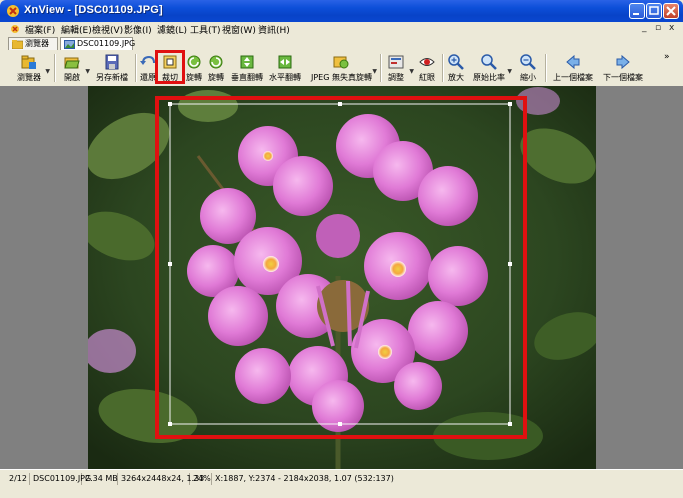 The height and width of the screenshot is (498, 683). I want to click on mdi-close-button: x, so click(671, 28).